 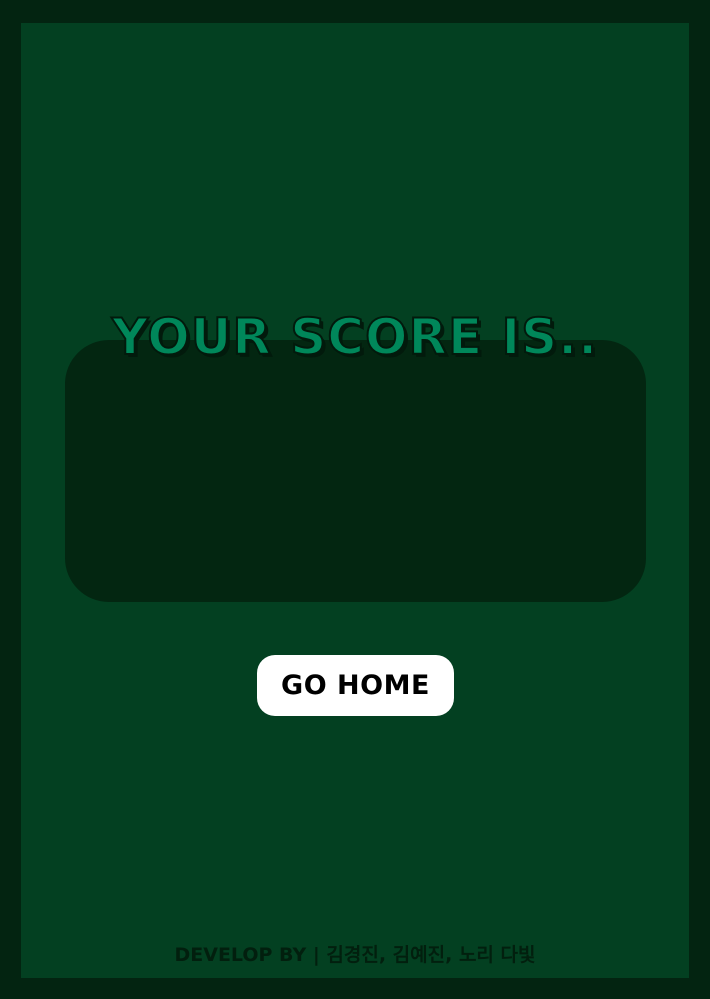 What do you see at coordinates (355, 955) in the screenshot?
I see `developer-credits: DEVELOP BY | 김경진, 김예진, 노리 다빛` at bounding box center [355, 955].